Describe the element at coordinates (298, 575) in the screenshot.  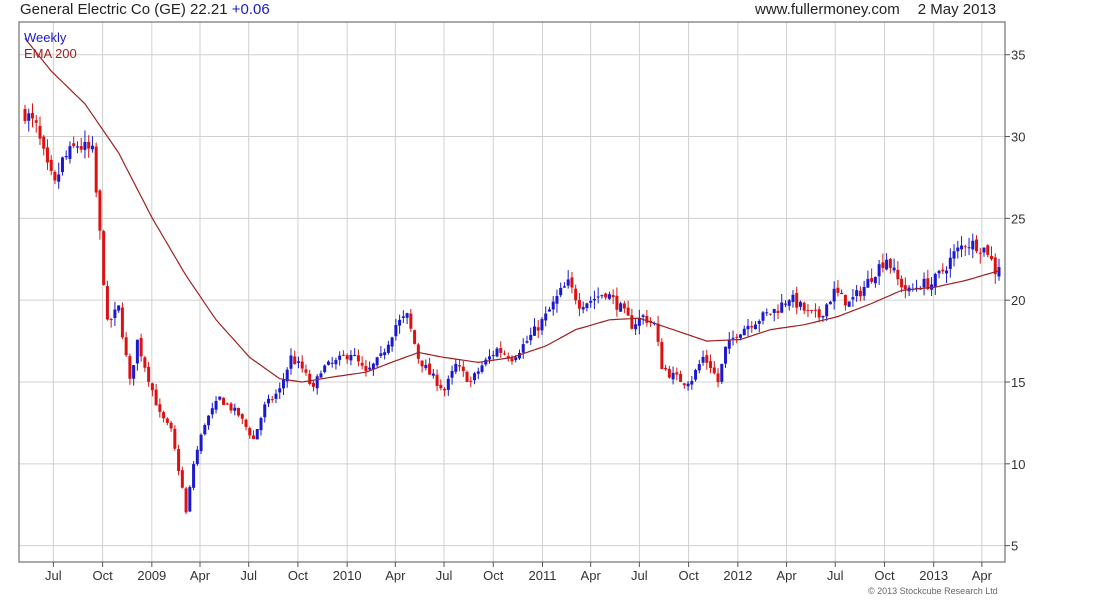
I see `x-tick-label: Oct` at that location.